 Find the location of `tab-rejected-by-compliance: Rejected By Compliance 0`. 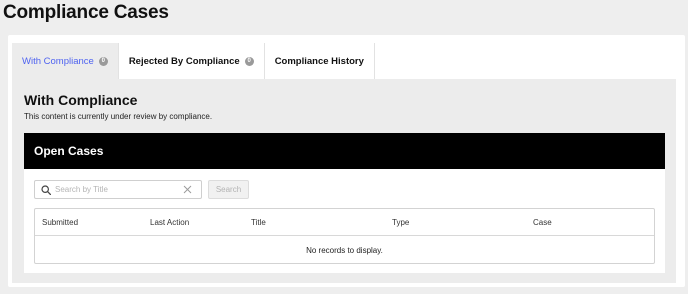

tab-rejected-by-compliance: Rejected By Compliance 0 is located at coordinates (191, 61).